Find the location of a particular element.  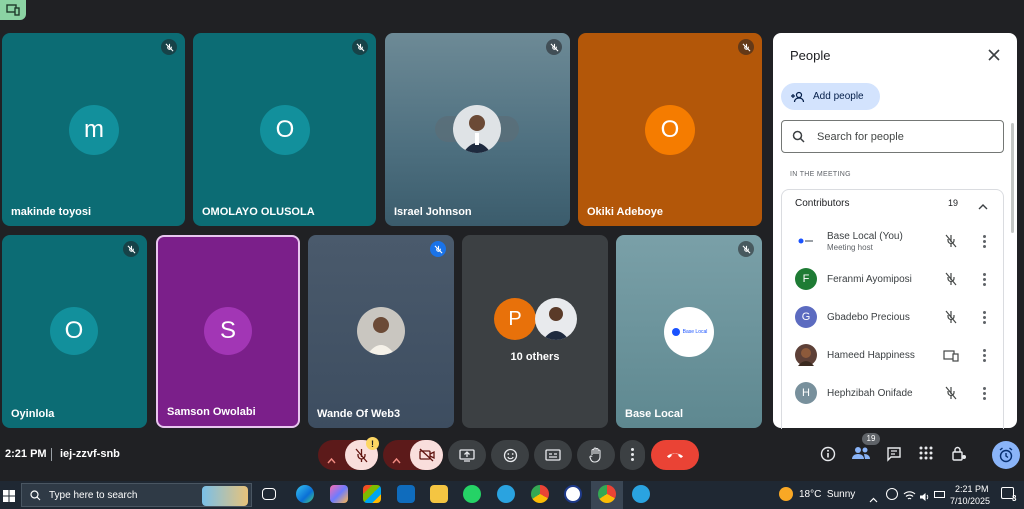

search-input: Search for people is located at coordinates (892, 136).